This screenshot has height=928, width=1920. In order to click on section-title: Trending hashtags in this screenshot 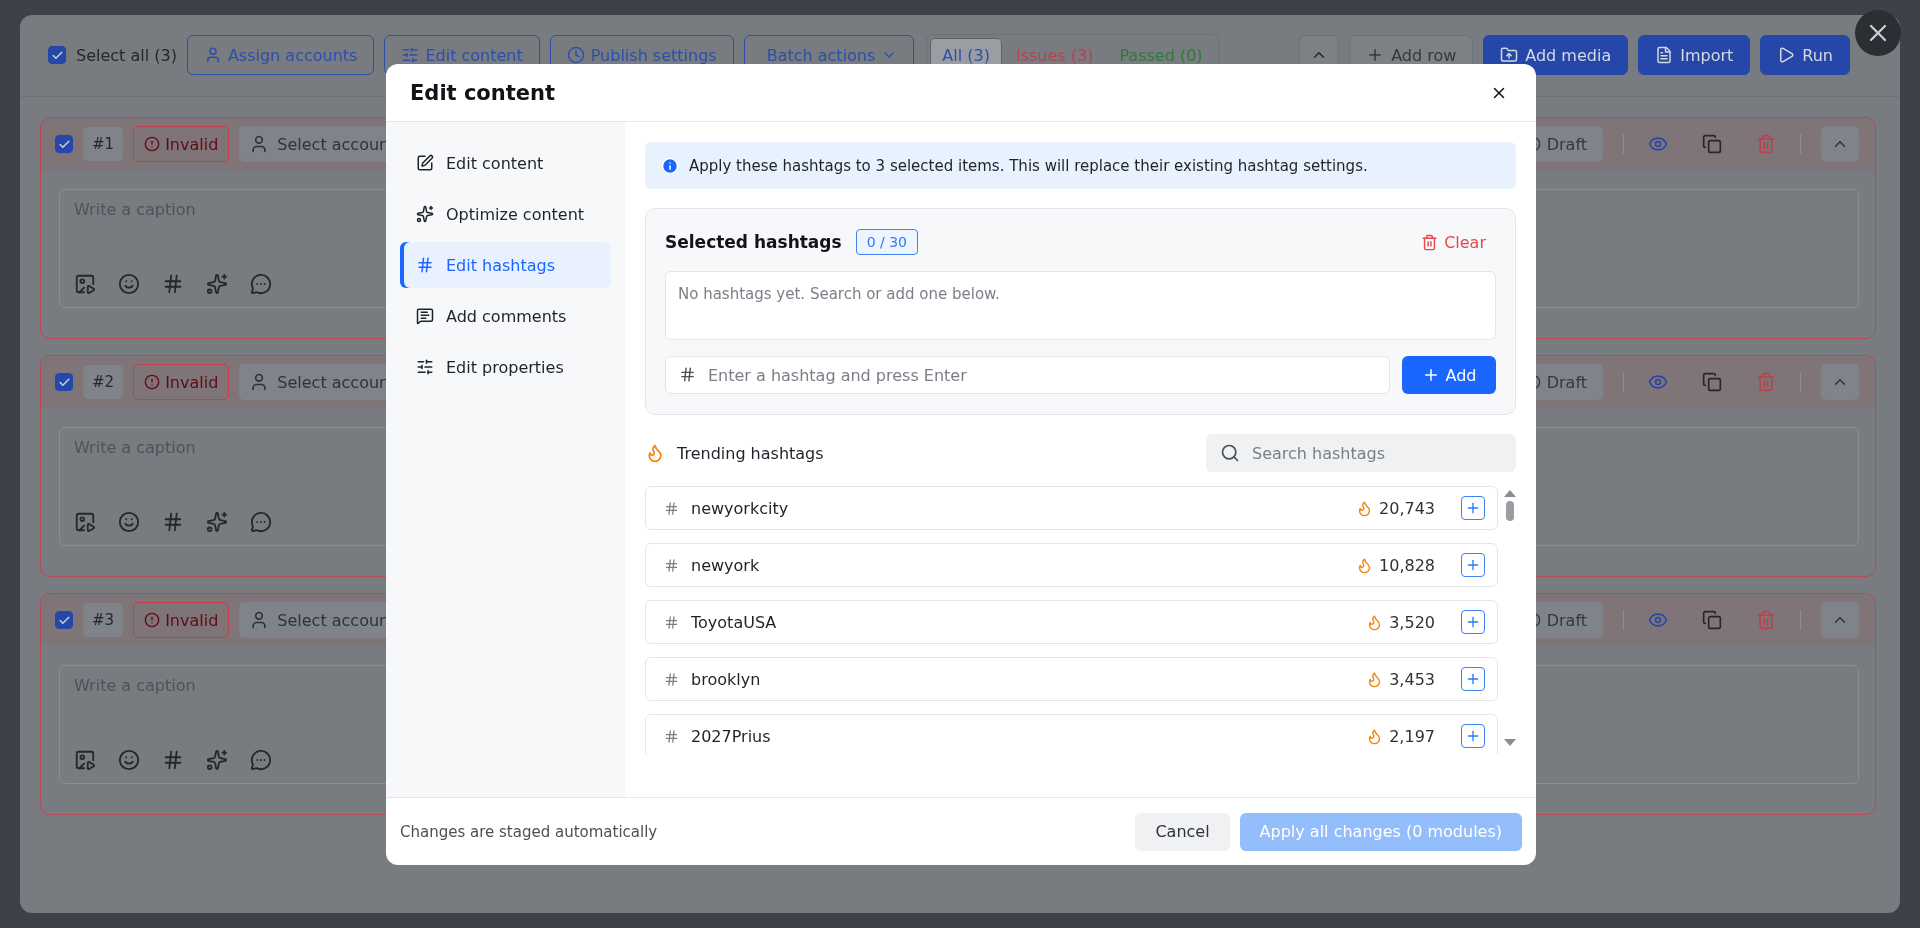, I will do `click(750, 453)`.